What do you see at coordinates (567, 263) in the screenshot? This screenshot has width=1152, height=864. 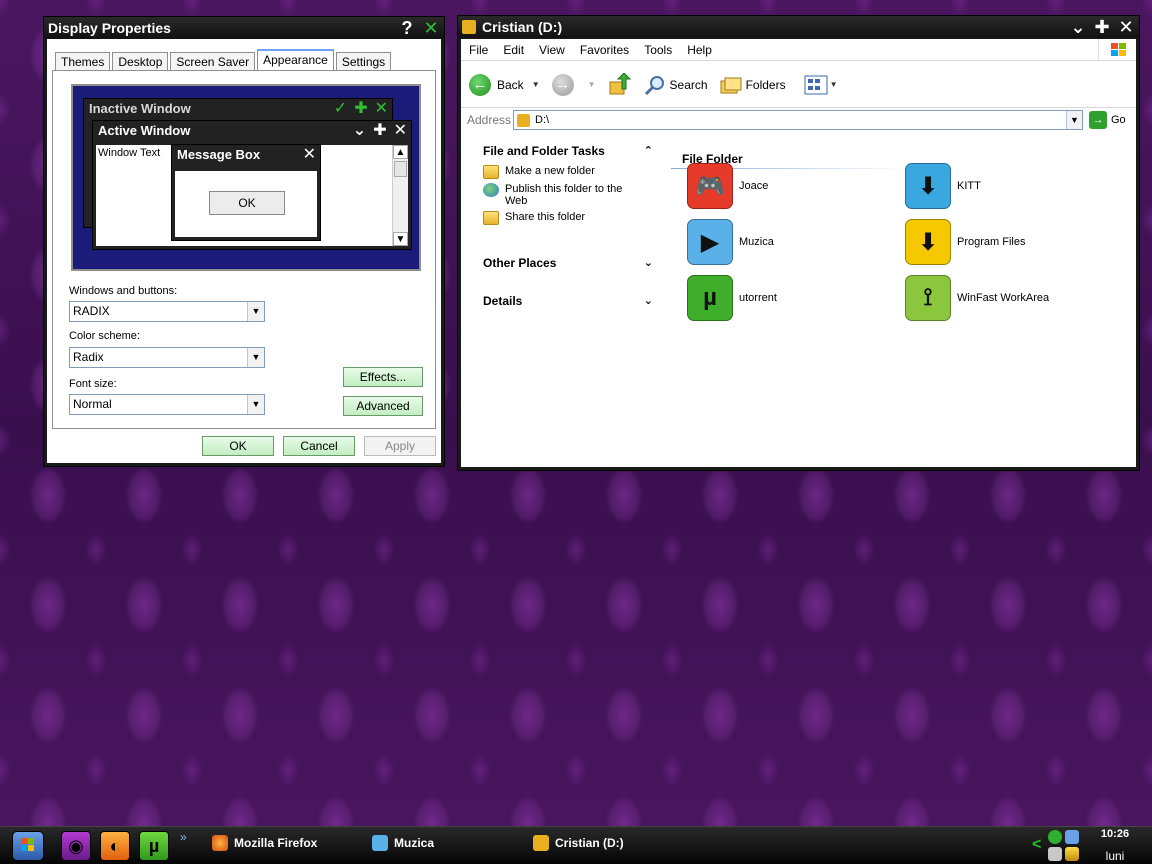 I see `other-places-header: Other Places ⌄` at bounding box center [567, 263].